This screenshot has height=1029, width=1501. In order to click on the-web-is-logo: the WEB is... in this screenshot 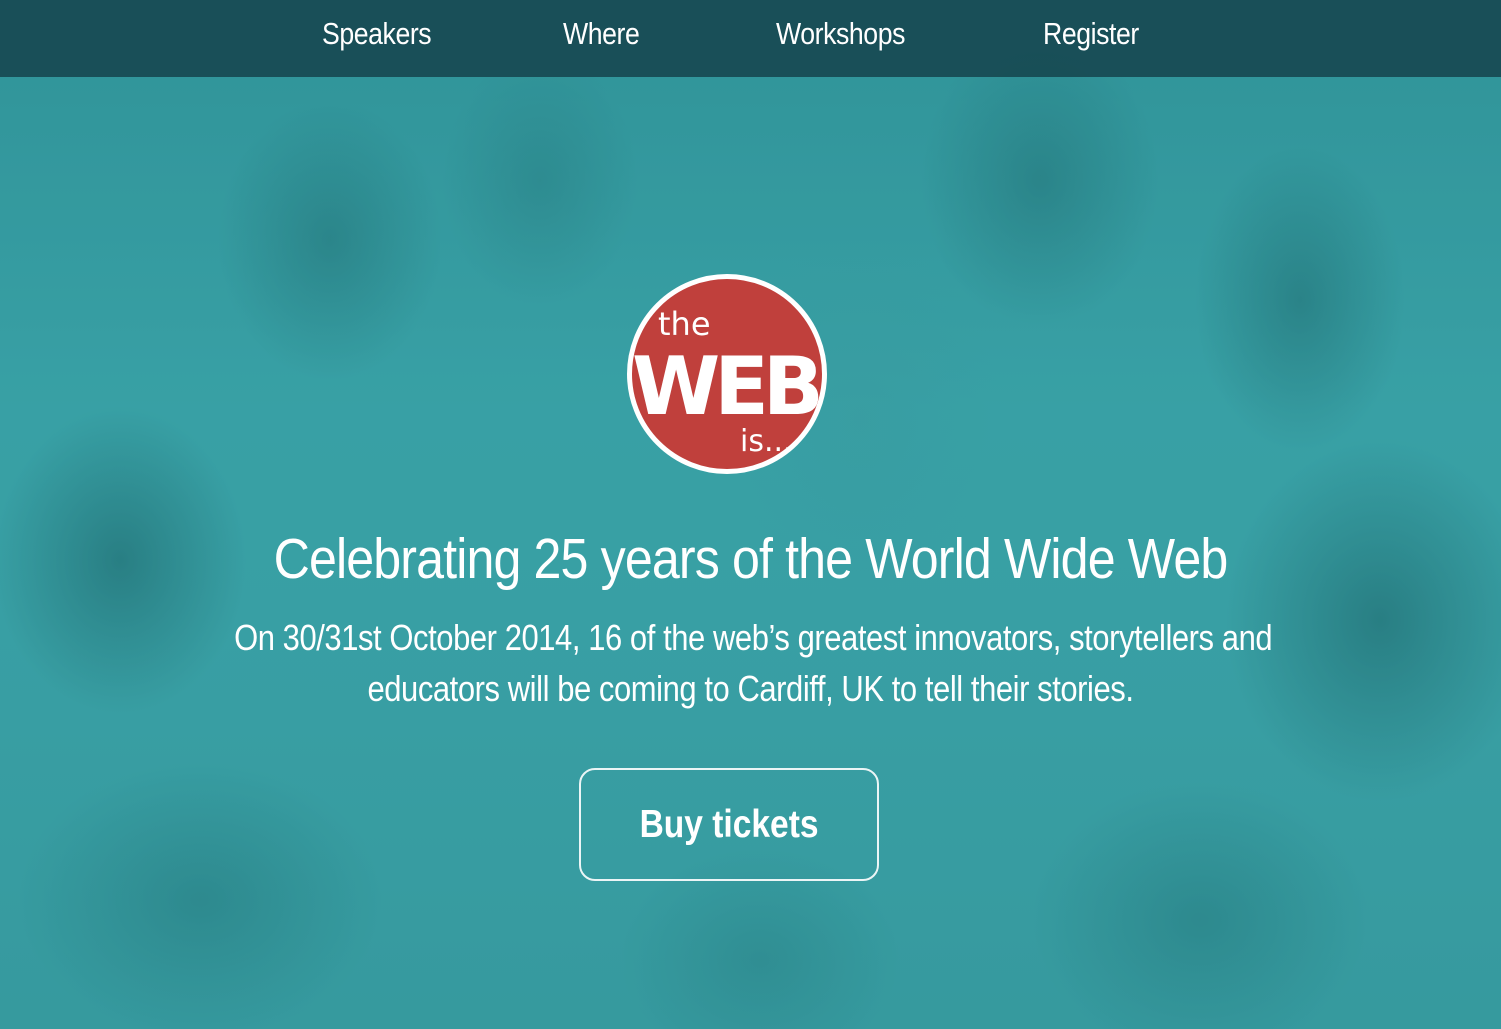, I will do `click(727, 374)`.